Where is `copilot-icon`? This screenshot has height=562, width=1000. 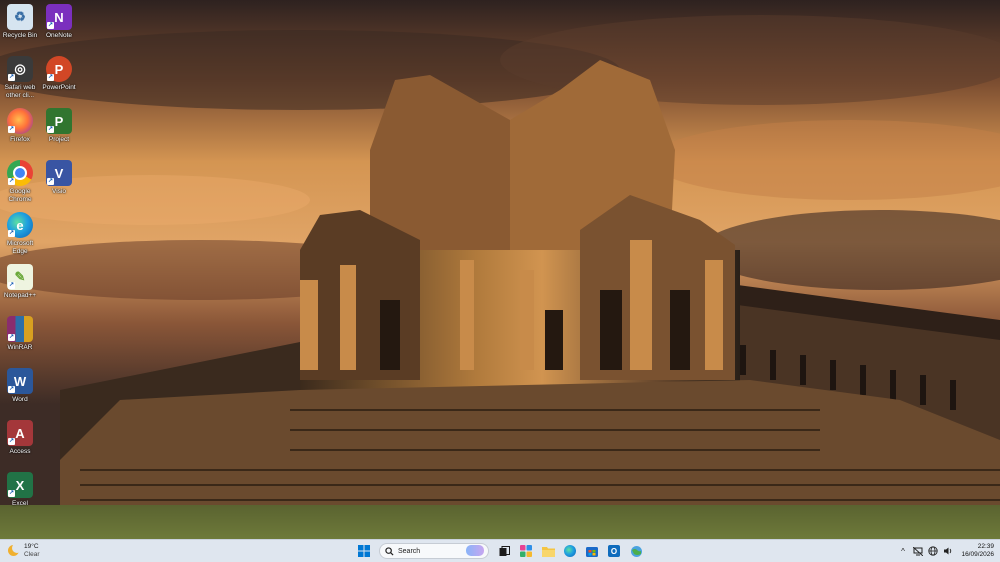 copilot-icon is located at coordinates (526, 551).